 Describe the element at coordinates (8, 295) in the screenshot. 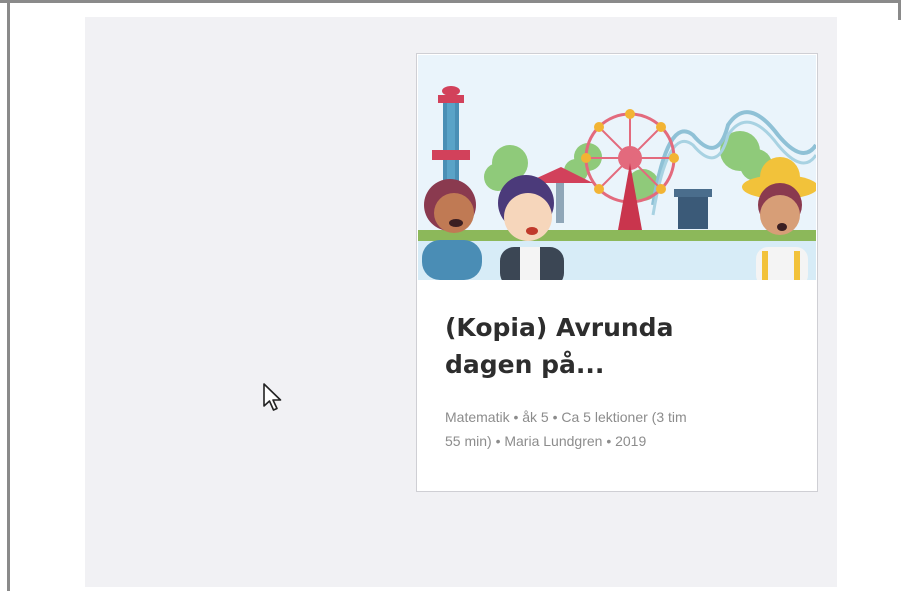

I see `window-frame-left` at that location.